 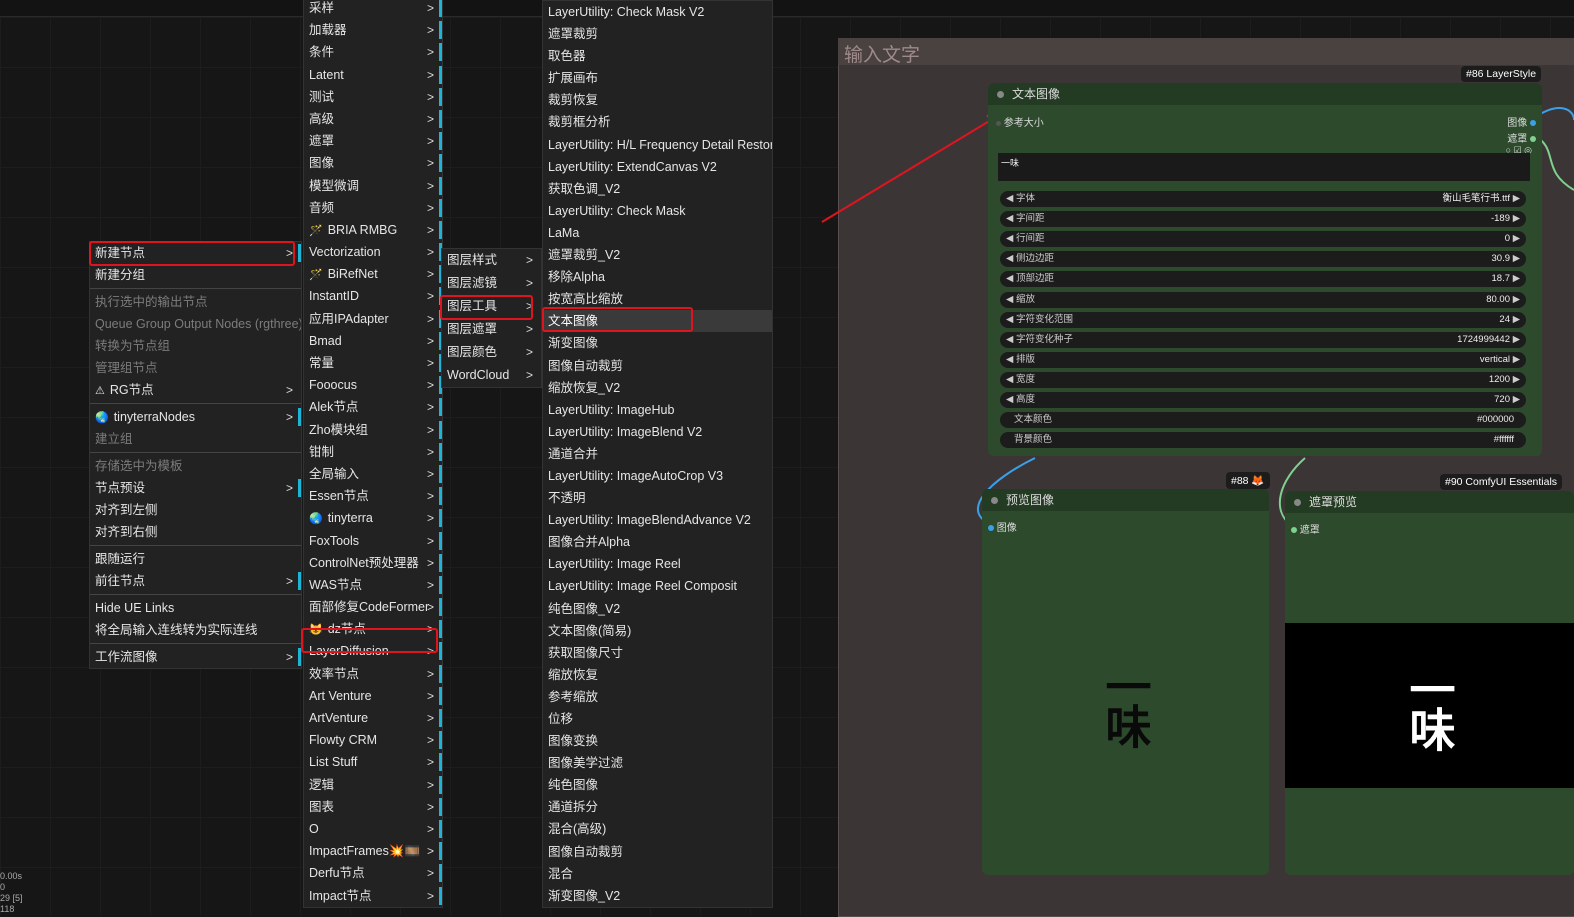 I want to click on main-menu-item-21: 将全局输入连线转为实际连线, so click(x=195, y=630).